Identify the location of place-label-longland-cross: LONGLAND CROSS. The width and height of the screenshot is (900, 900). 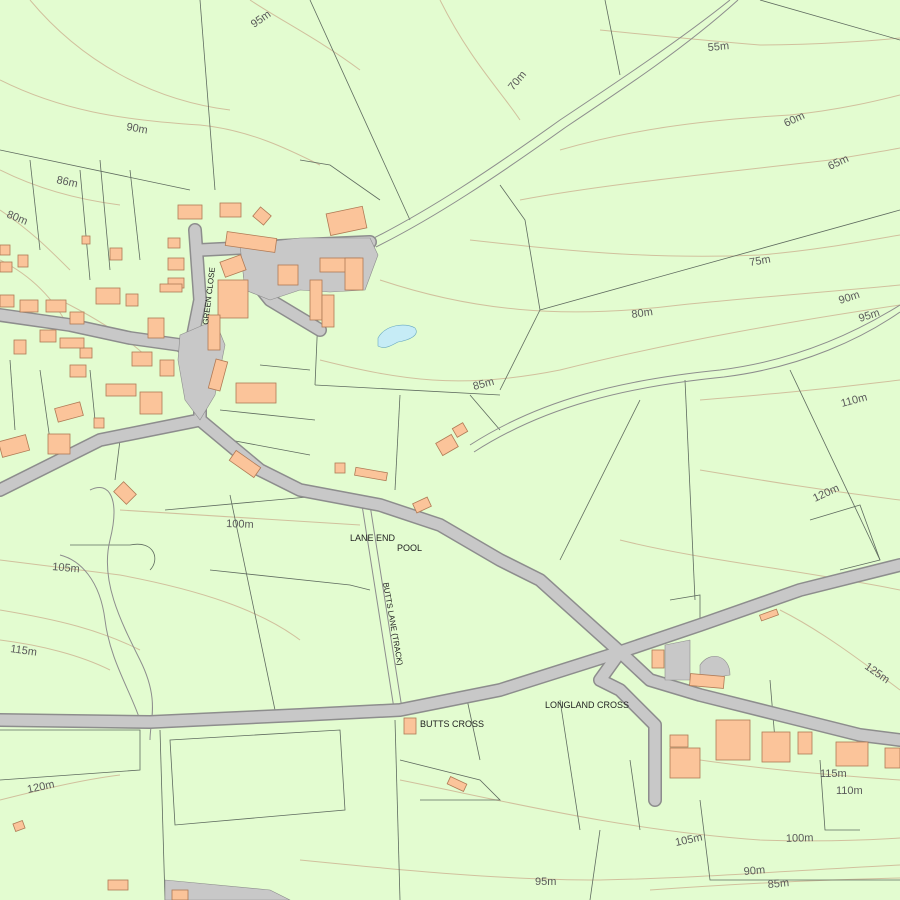
(587, 705).